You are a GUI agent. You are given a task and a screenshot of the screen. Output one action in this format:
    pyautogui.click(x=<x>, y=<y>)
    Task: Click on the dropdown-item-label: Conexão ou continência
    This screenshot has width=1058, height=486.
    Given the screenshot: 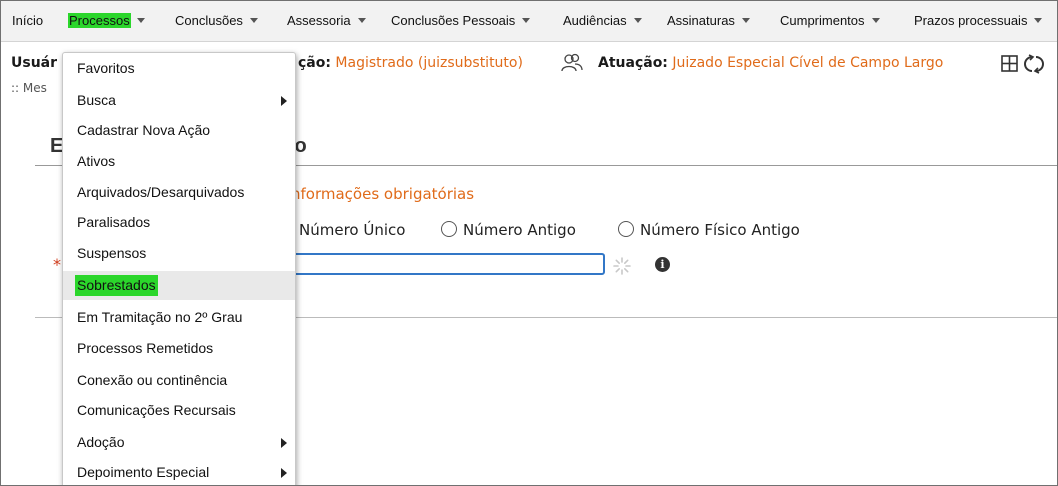 What is the action you would take?
    pyautogui.click(x=152, y=380)
    